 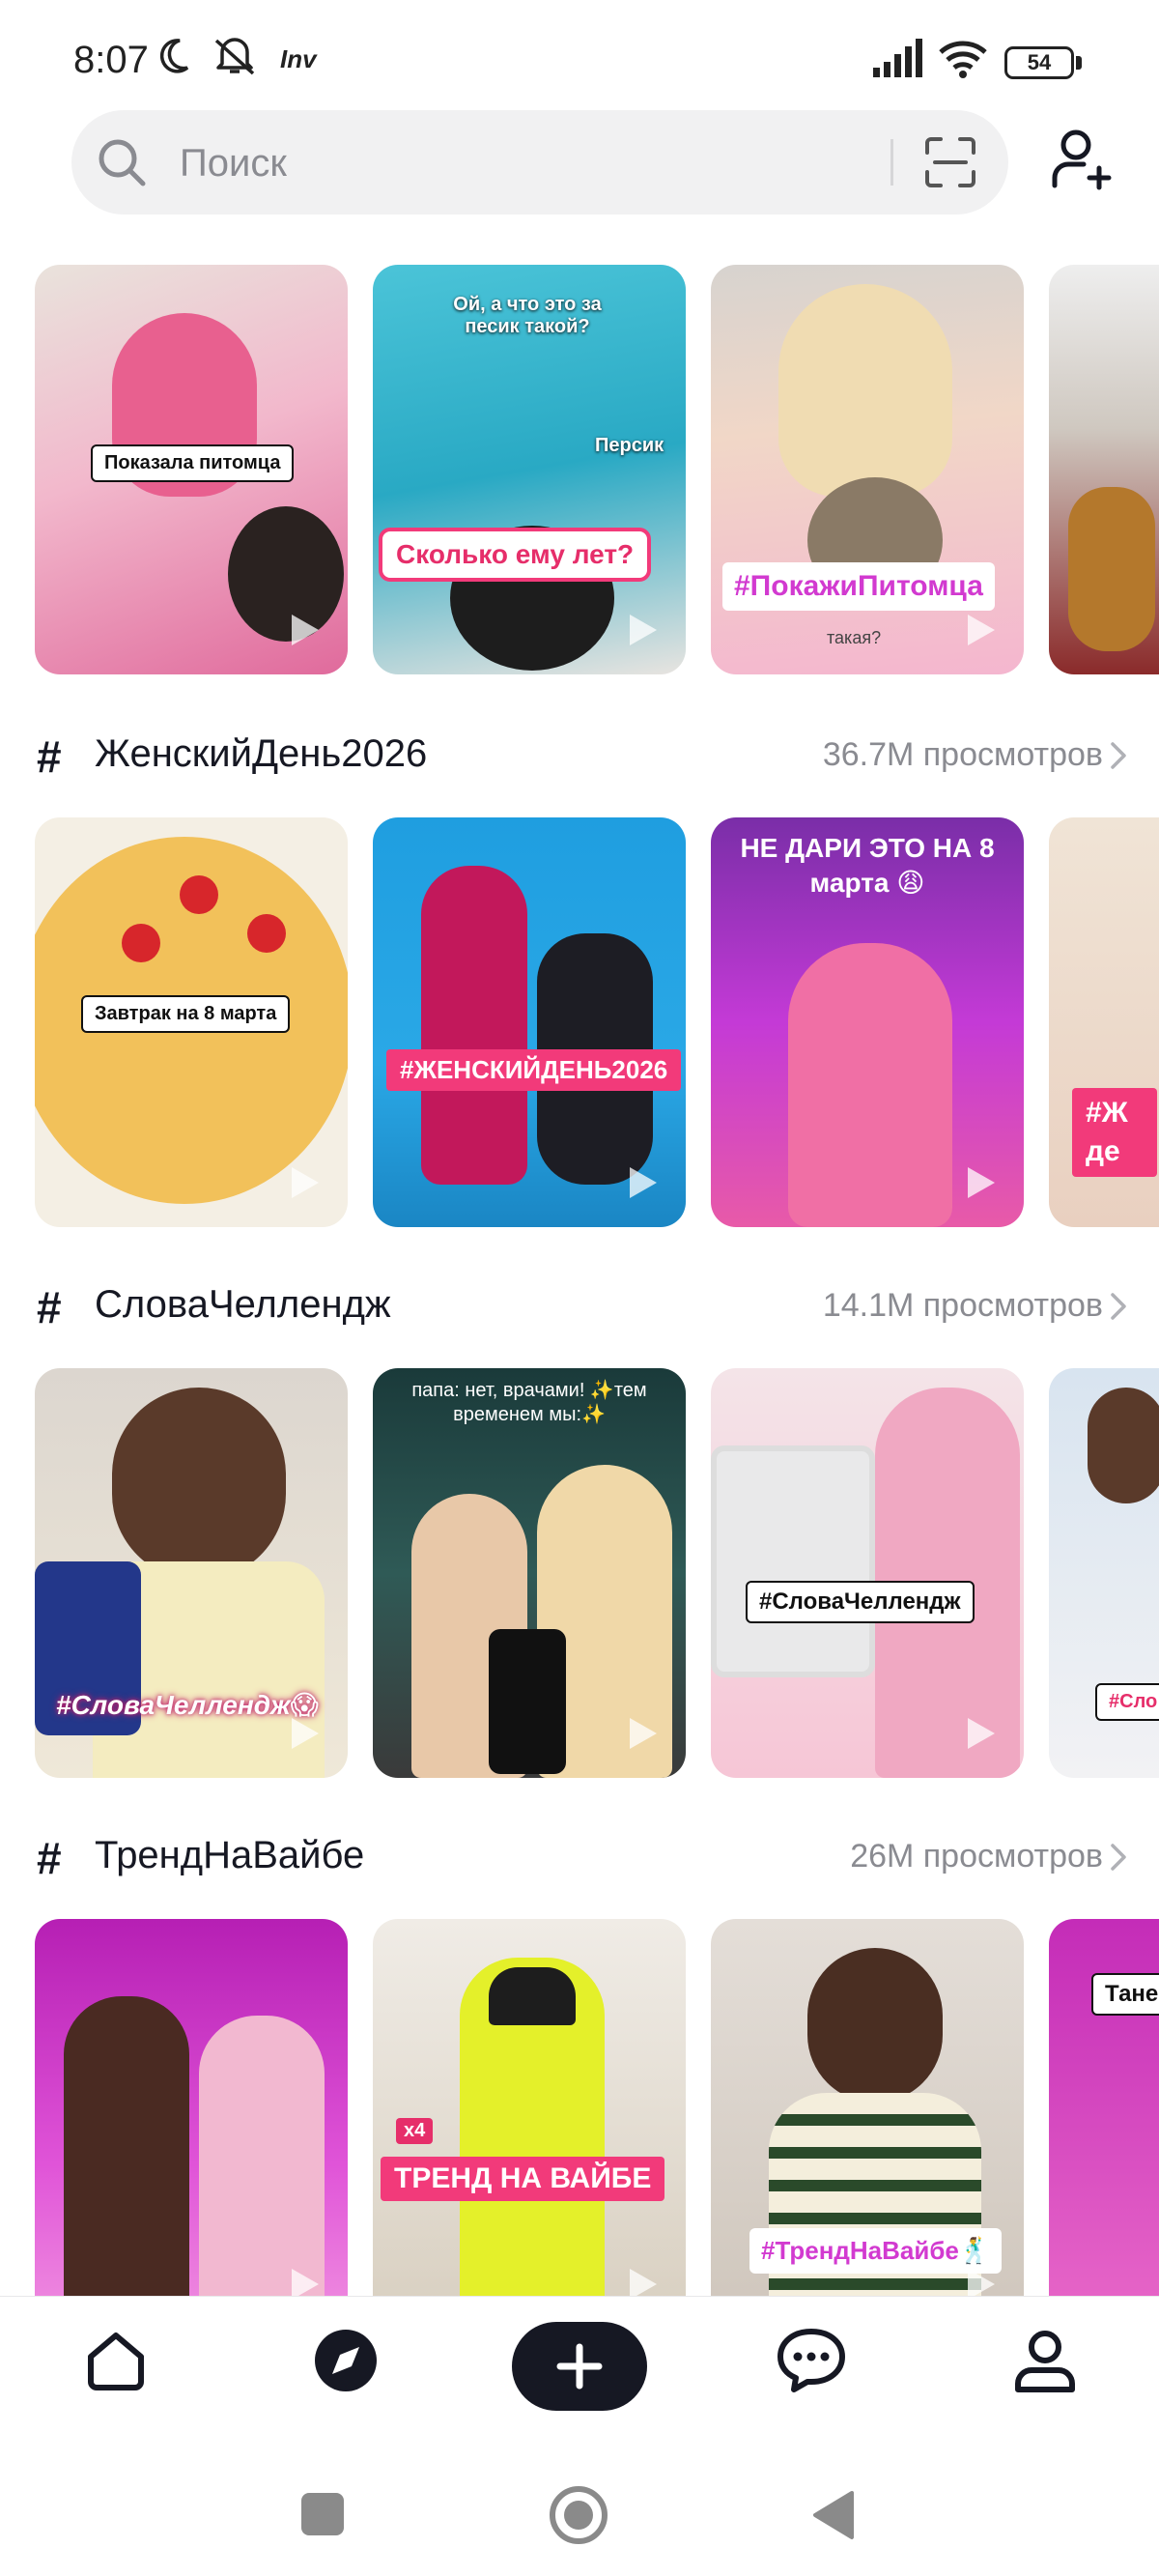 What do you see at coordinates (898, 58) in the screenshot?
I see `signal-icon` at bounding box center [898, 58].